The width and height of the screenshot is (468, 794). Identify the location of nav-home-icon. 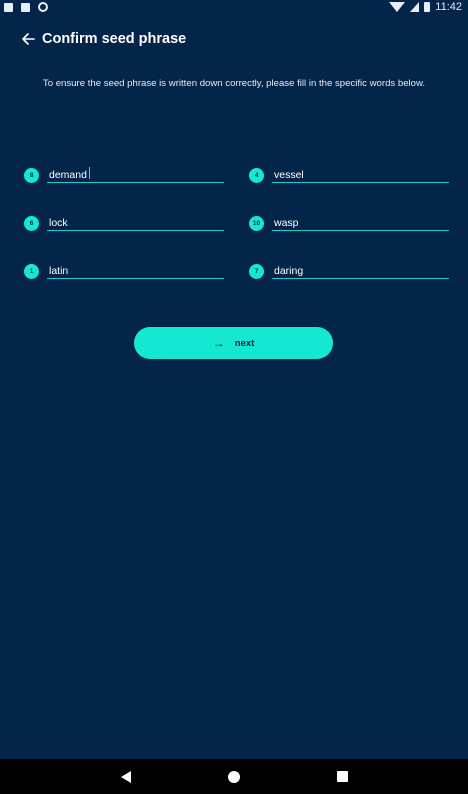
(233, 776).